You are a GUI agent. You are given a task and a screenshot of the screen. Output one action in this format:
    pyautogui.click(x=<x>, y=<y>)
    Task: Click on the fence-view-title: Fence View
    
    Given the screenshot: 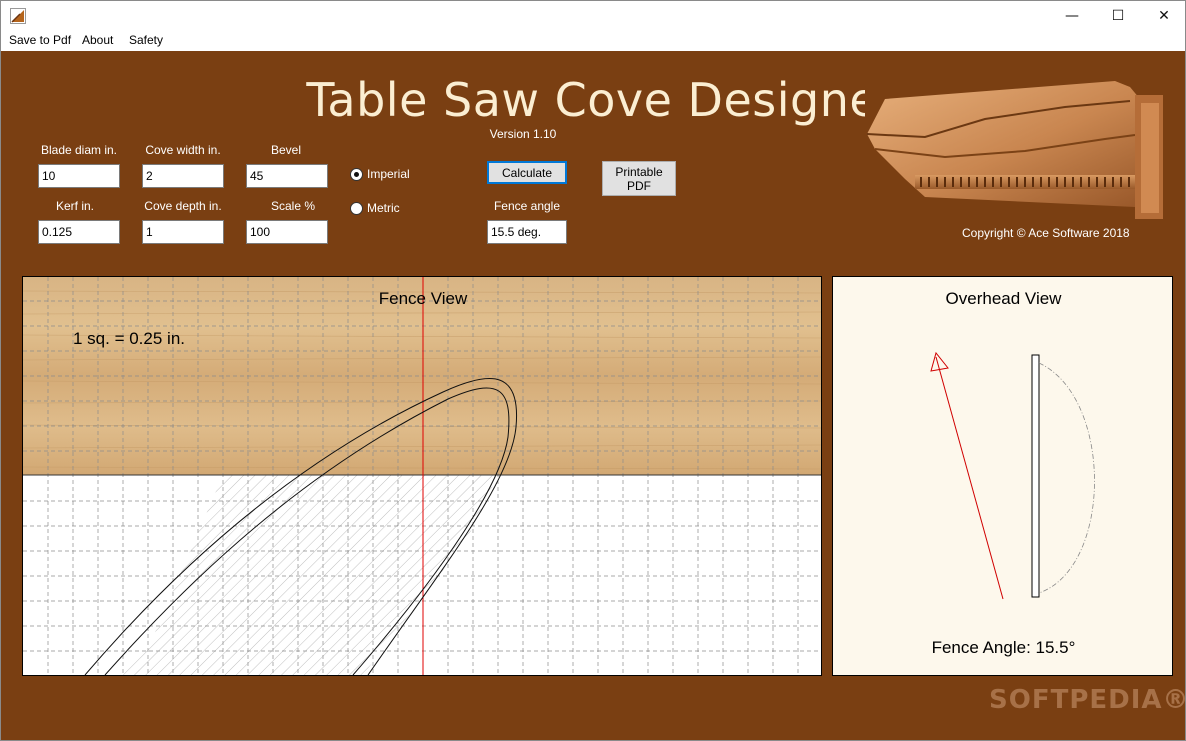 What is the action you would take?
    pyautogui.click(x=423, y=298)
    